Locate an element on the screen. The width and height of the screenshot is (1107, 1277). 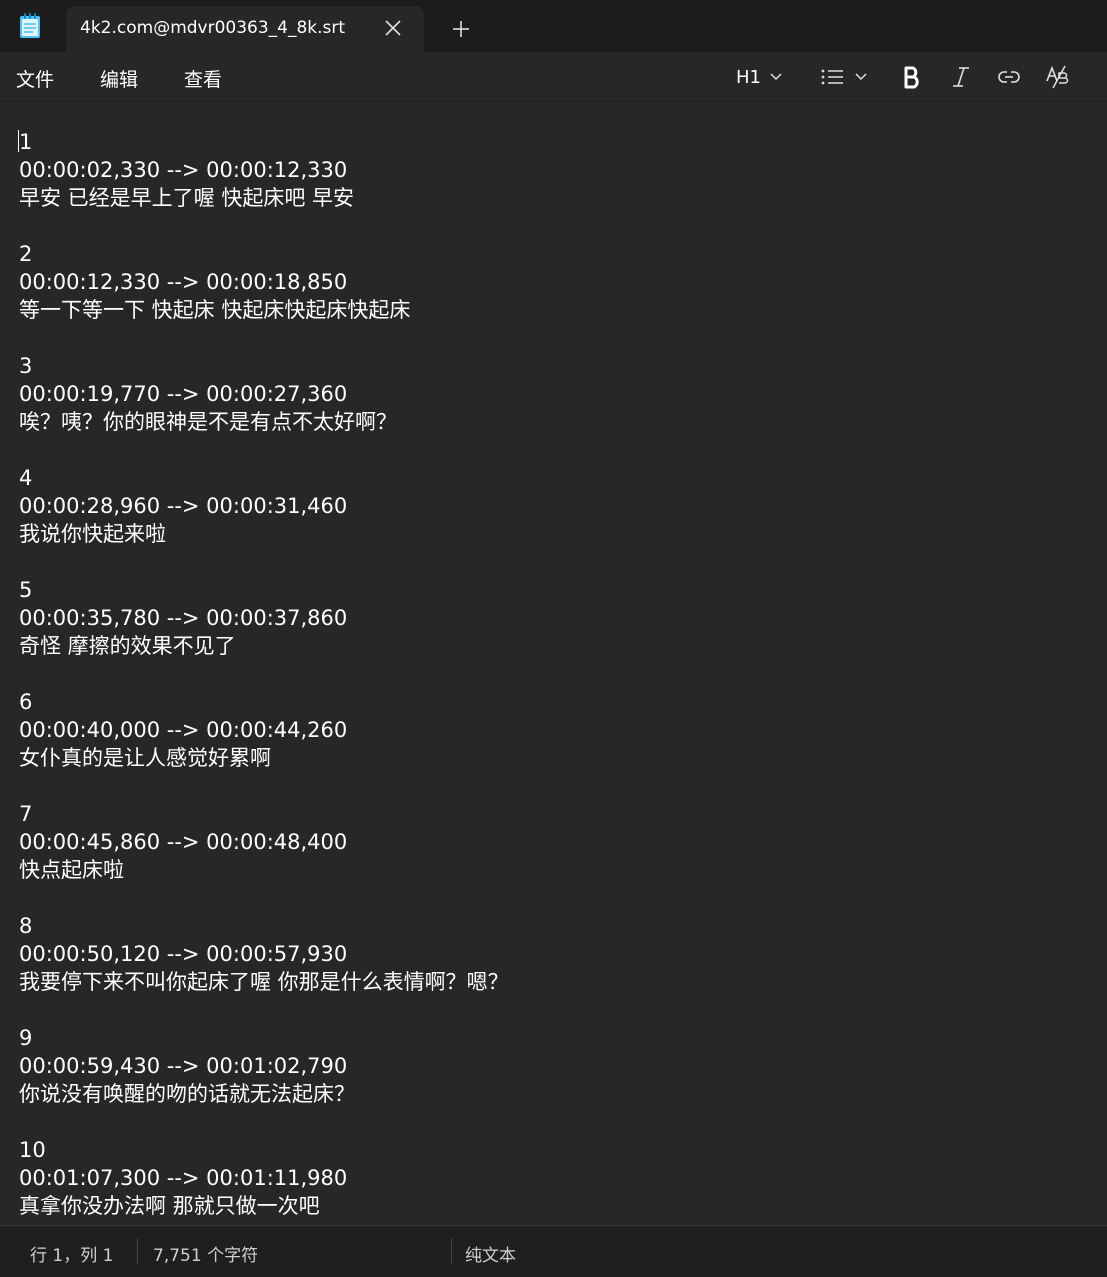
editor-line: 00:00:12,330 --> 00:00:18,850 is located at coordinates (183, 282).